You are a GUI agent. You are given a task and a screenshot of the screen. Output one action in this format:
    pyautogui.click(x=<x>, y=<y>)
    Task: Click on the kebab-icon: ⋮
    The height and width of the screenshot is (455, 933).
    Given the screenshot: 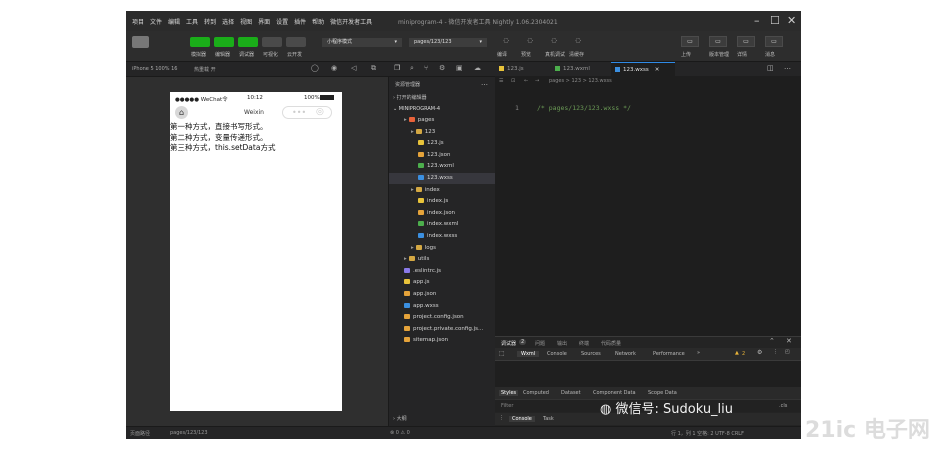 What is the action you would take?
    pyautogui.click(x=775, y=352)
    